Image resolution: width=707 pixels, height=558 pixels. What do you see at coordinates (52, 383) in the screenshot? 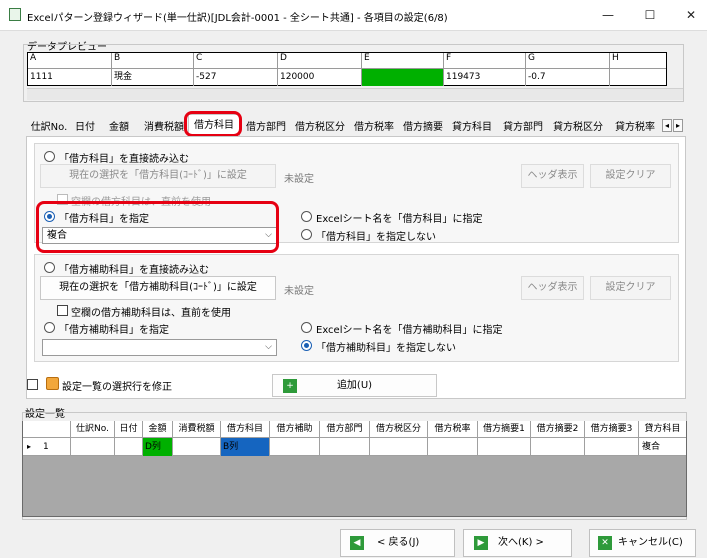
I see `edit-icon` at bounding box center [52, 383].